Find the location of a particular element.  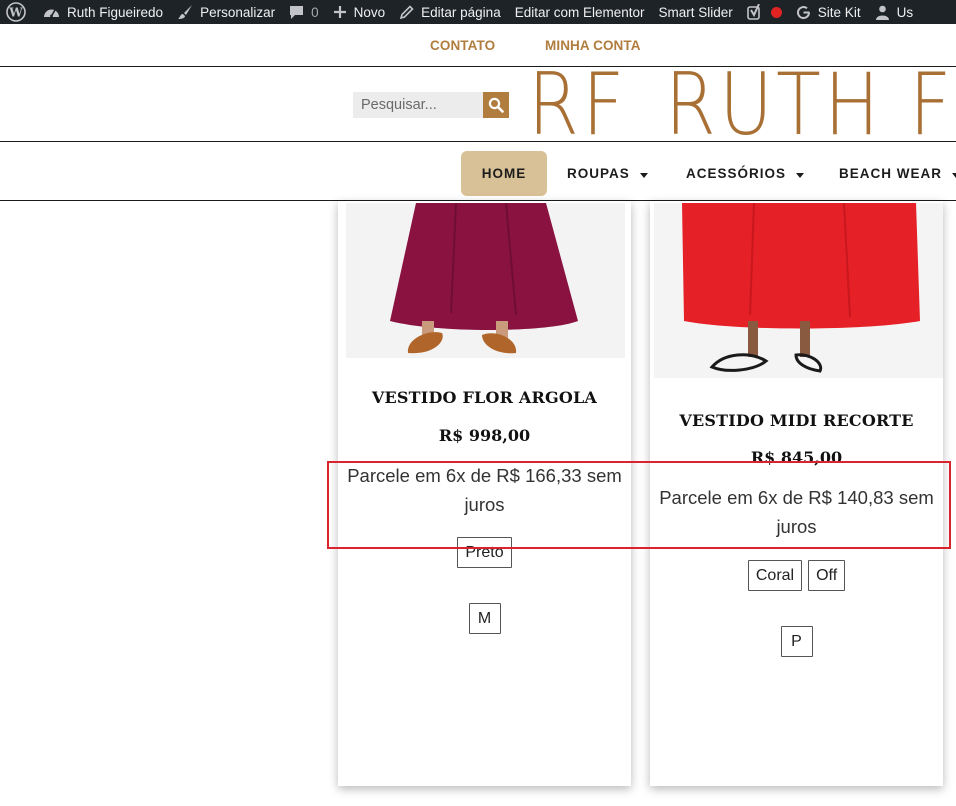

nav-item-home: HOME is located at coordinates (504, 173).